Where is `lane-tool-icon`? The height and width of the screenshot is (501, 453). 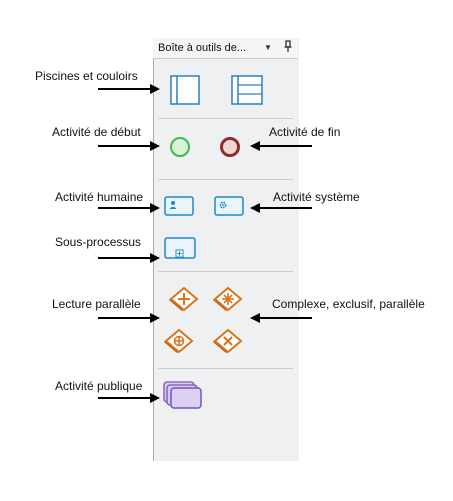
lane-tool-icon is located at coordinates (247, 90).